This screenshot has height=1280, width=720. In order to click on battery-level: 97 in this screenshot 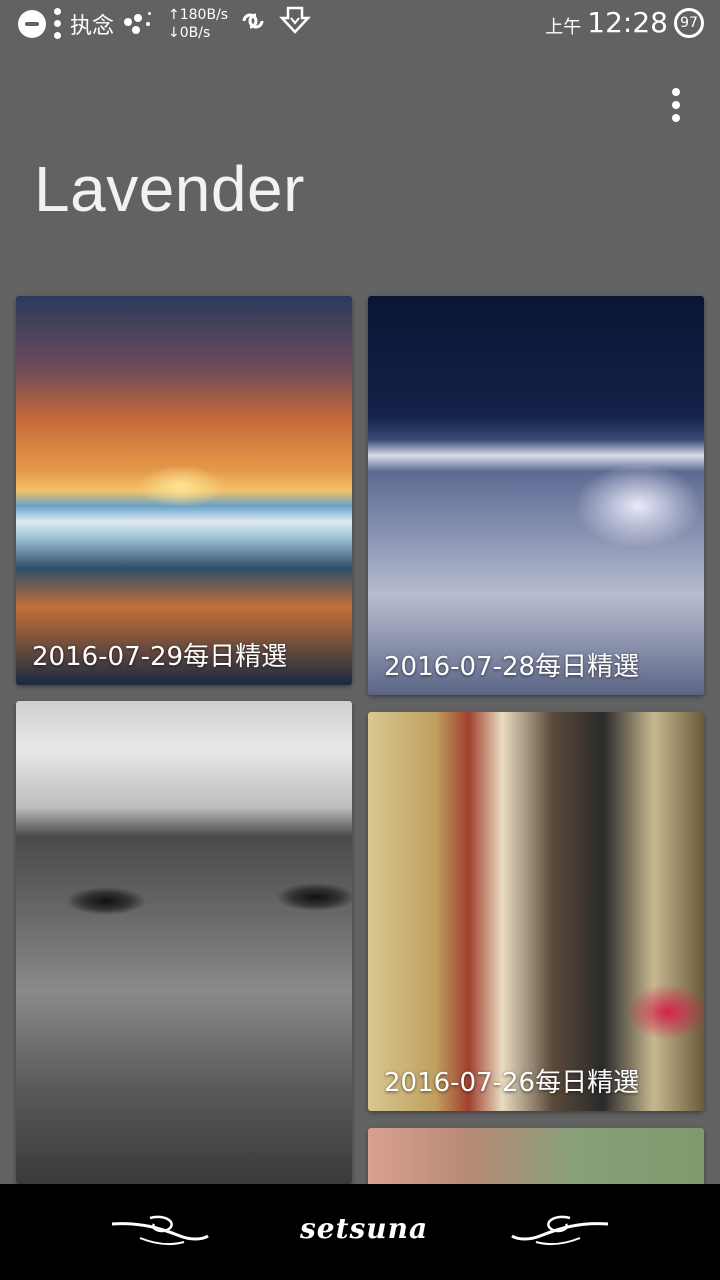, I will do `click(689, 22)`.